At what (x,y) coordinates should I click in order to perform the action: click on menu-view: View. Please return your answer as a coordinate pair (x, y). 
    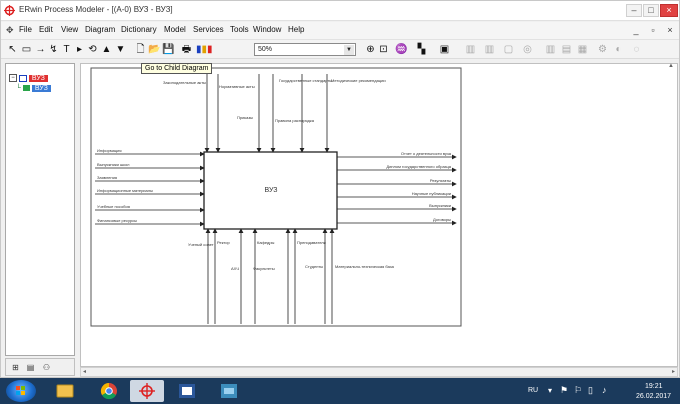
    Looking at the image, I should click on (69, 29).